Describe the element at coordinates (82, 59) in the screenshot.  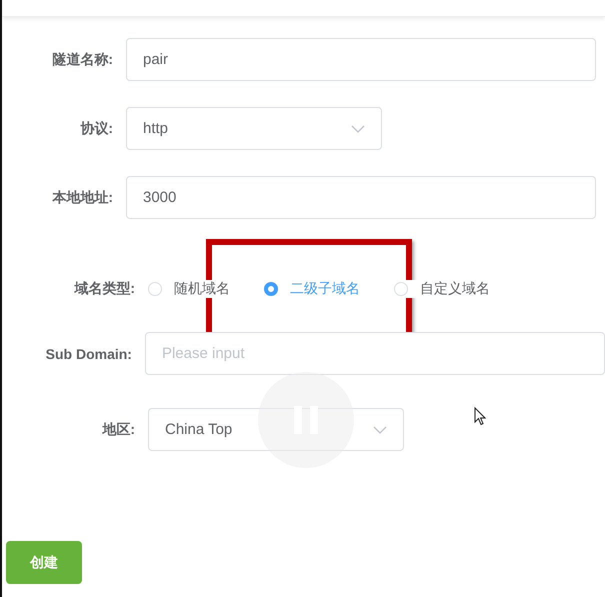
I see `field-label: 隧道名称:` at that location.